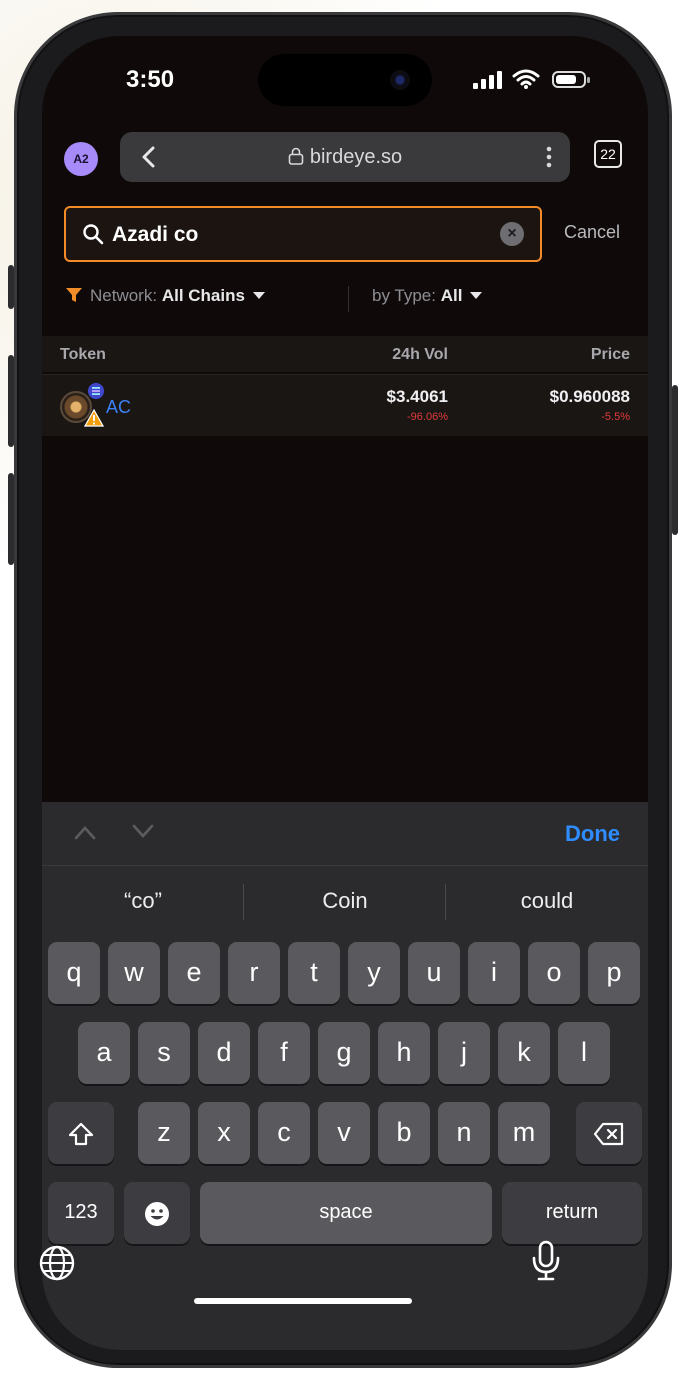 This screenshot has width=684, height=1376. What do you see at coordinates (614, 973) in the screenshot?
I see `key-p: p` at bounding box center [614, 973].